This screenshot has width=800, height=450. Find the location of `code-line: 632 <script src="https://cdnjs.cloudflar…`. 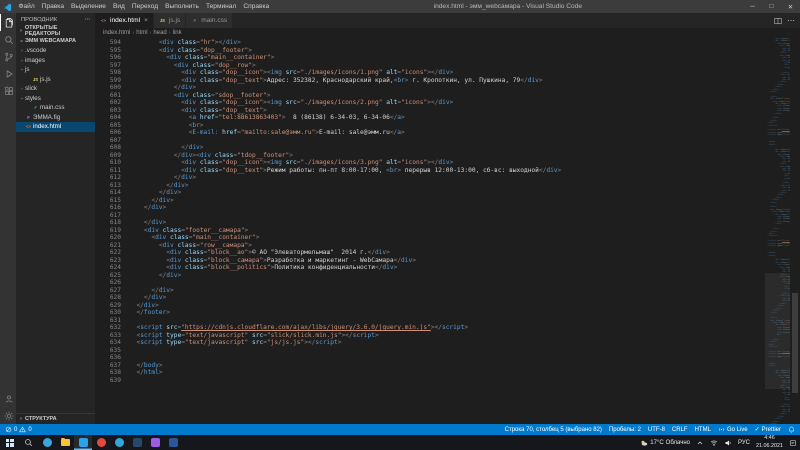

code-line: 632 <script src="https://cdnjs.cloudflar… is located at coordinates (430, 328).